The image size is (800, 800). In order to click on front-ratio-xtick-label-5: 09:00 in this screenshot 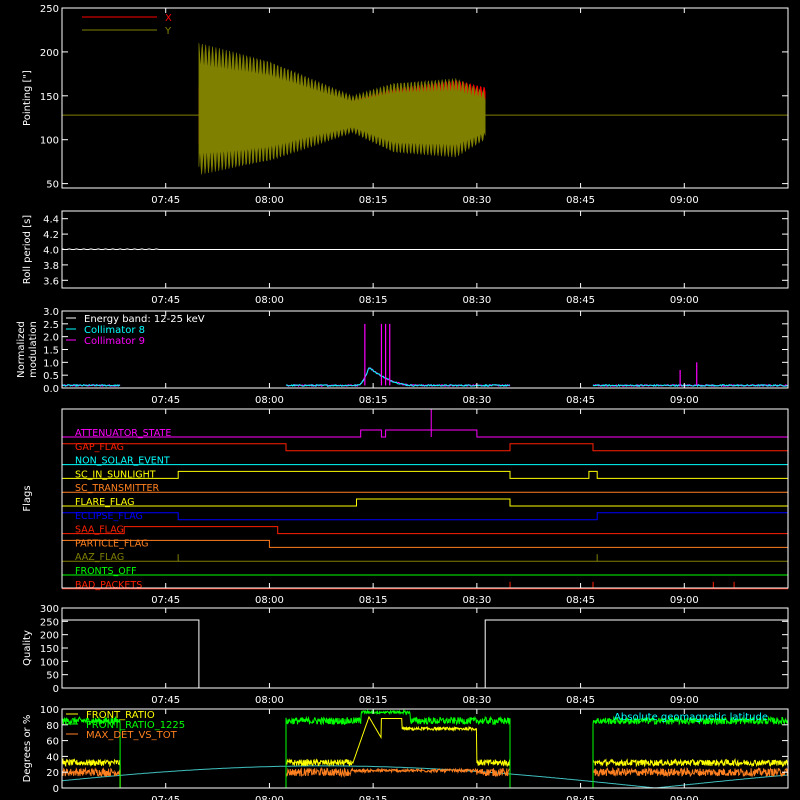, I will do `click(684, 797)`.